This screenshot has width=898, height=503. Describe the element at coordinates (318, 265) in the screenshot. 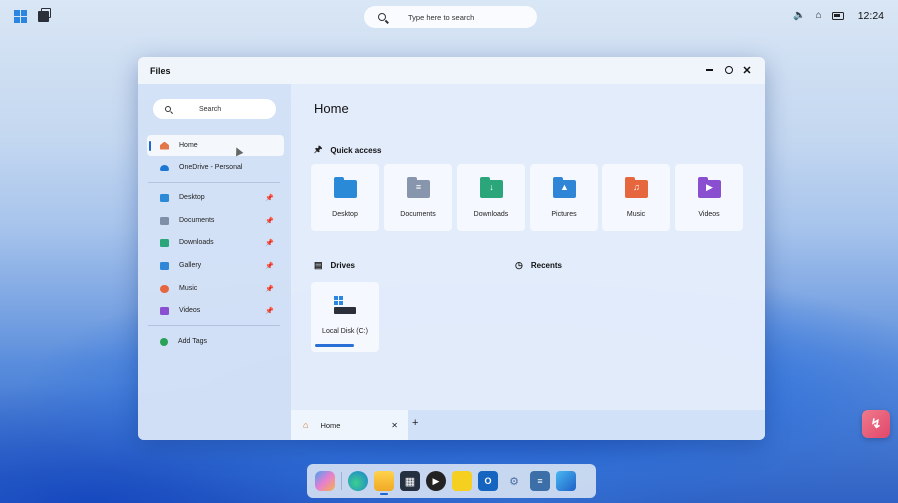

I see `drive-icon: ▤` at that location.